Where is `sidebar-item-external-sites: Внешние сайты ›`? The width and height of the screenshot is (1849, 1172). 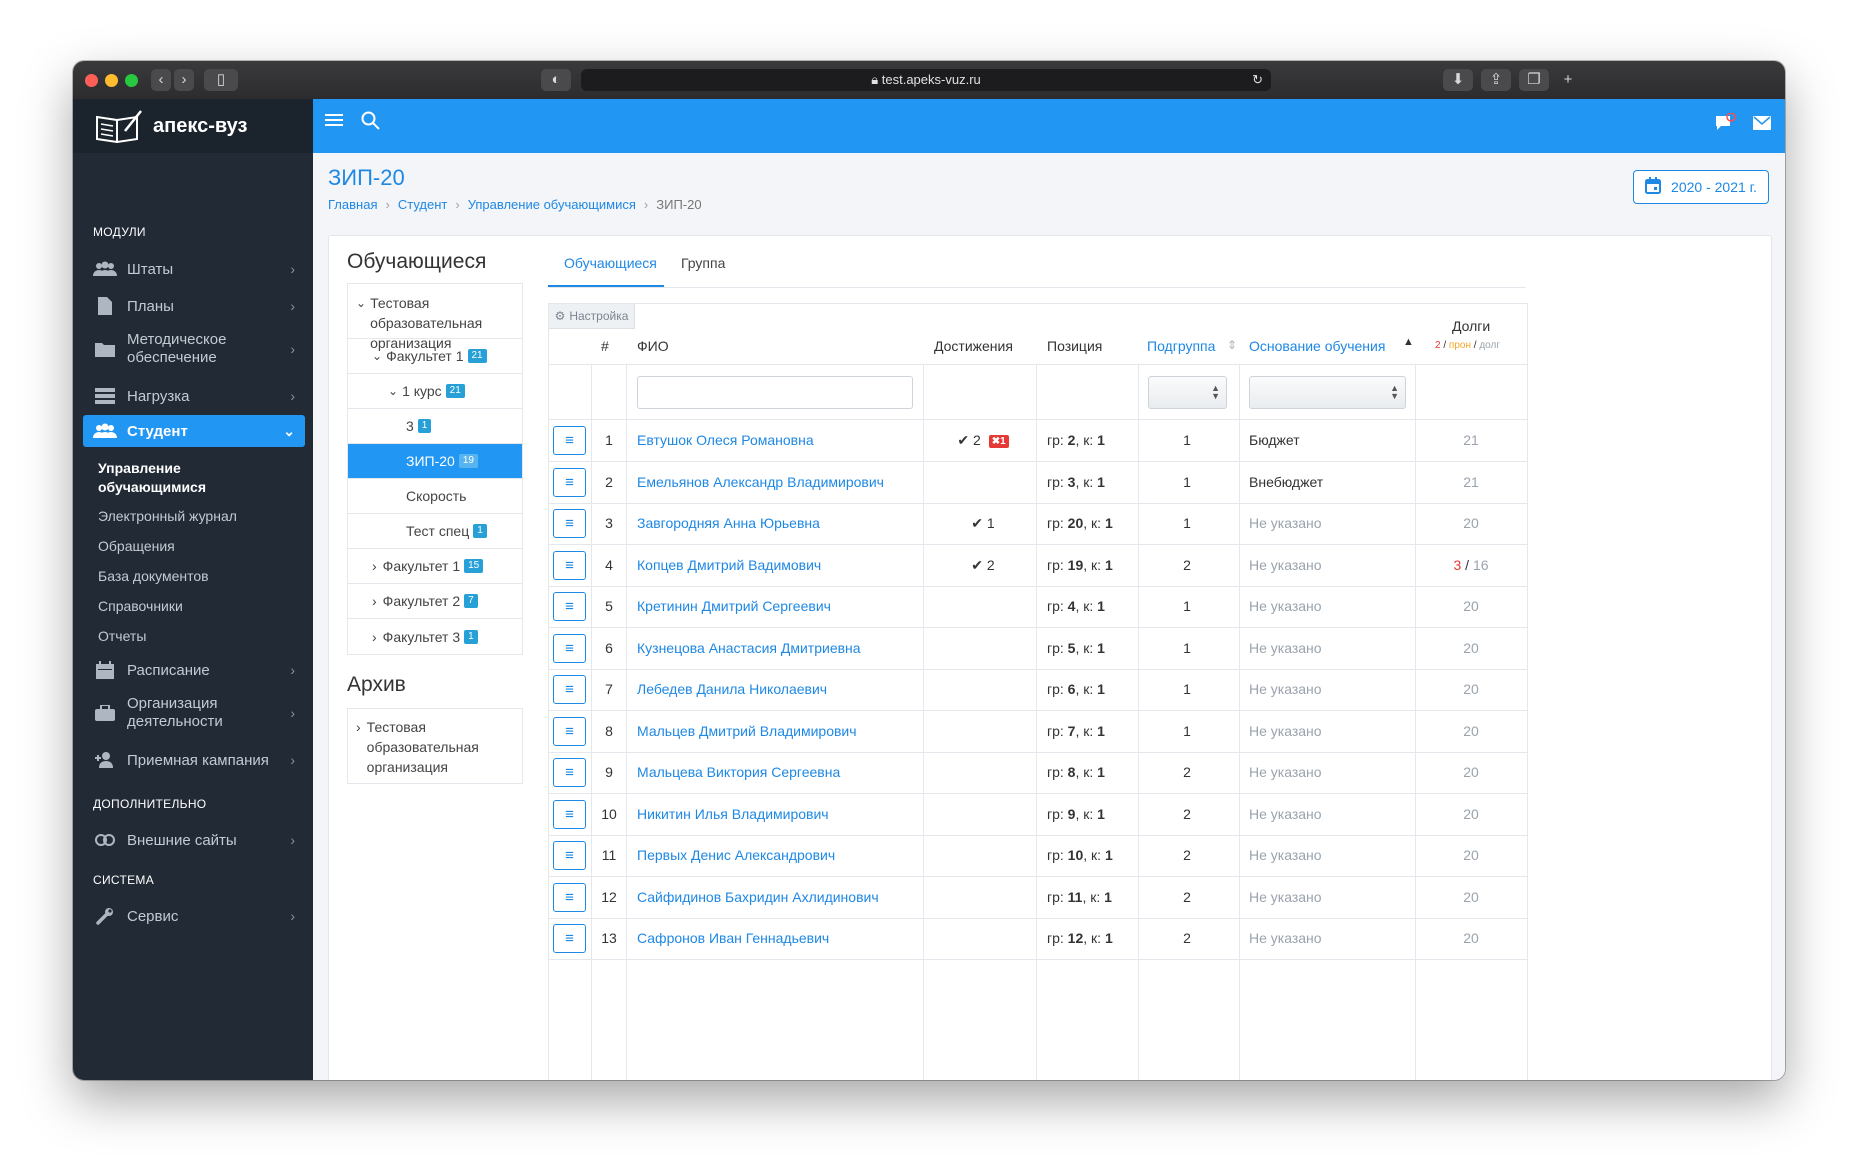
sidebar-item-external-sites: Внешние сайты › is located at coordinates (194, 840).